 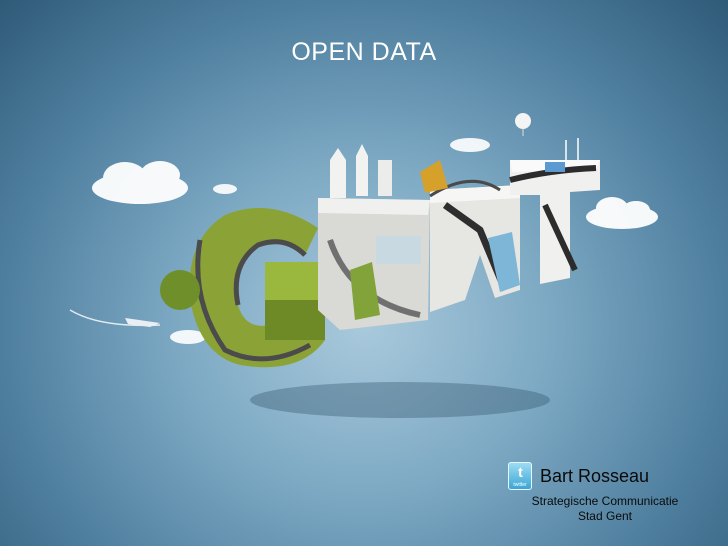 I want to click on author-affiliation: Strategische Communicatie Stad Gent, so click(x=605, y=509).